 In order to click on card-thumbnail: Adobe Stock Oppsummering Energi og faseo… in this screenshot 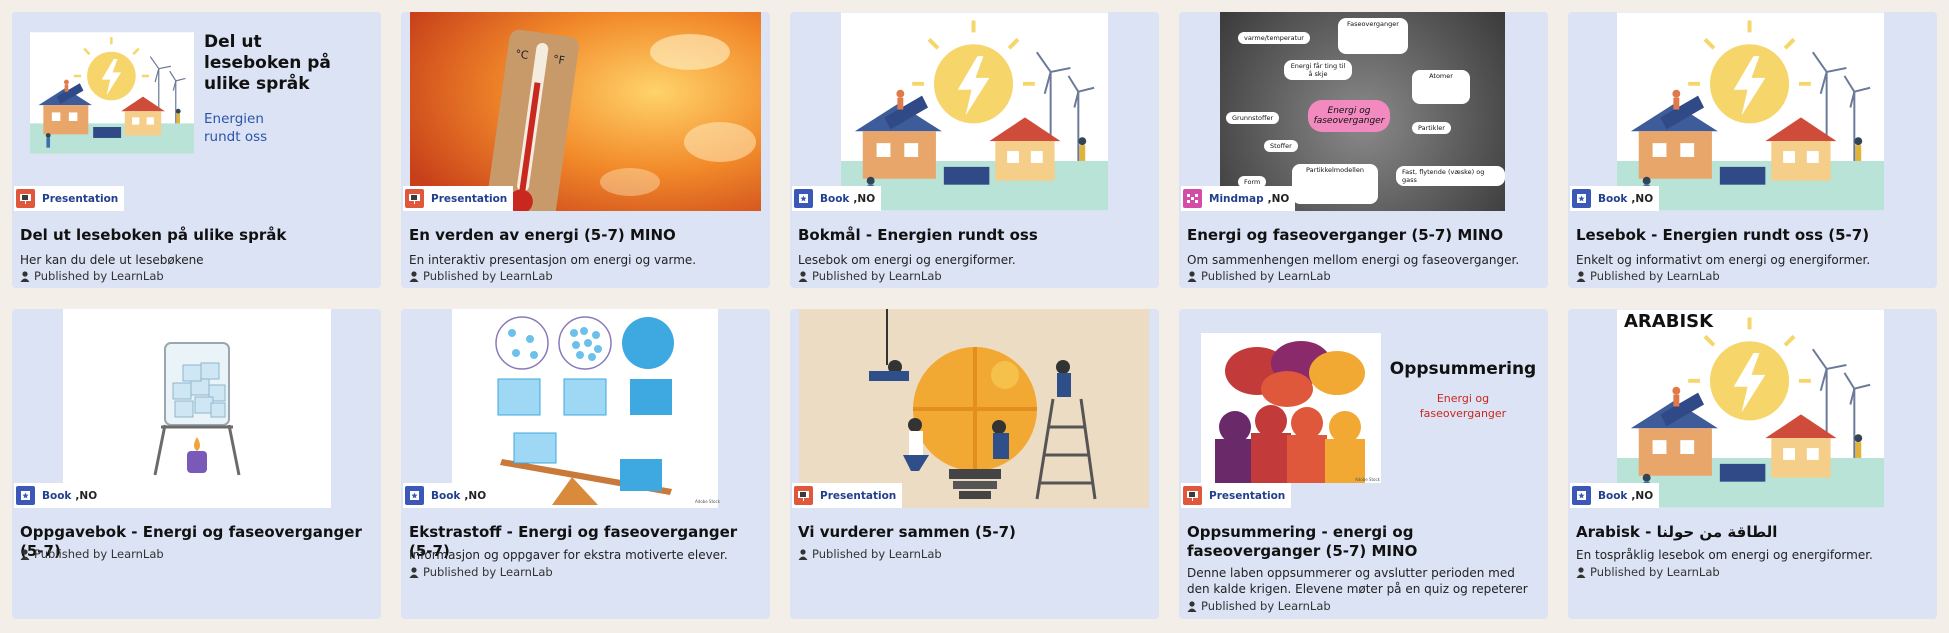, I will do `click(1363, 408)`.